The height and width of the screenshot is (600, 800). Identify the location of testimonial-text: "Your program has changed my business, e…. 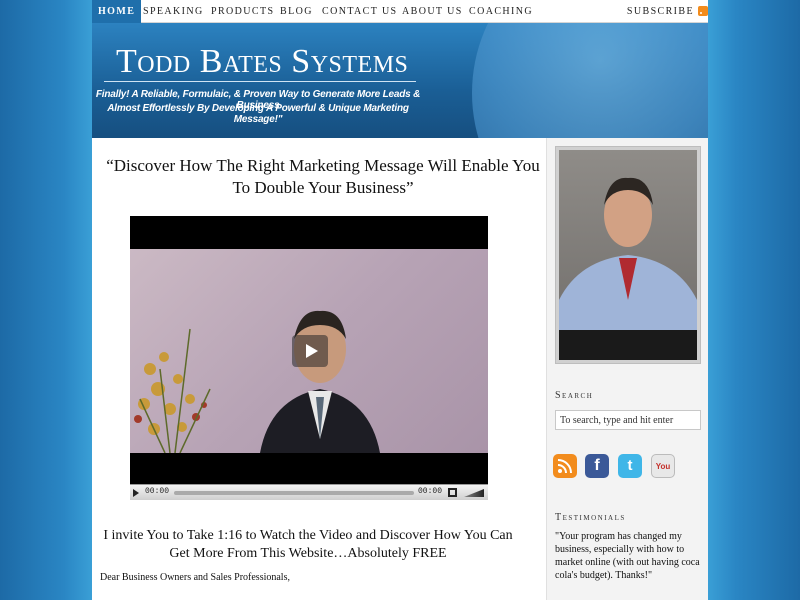
(627, 556).